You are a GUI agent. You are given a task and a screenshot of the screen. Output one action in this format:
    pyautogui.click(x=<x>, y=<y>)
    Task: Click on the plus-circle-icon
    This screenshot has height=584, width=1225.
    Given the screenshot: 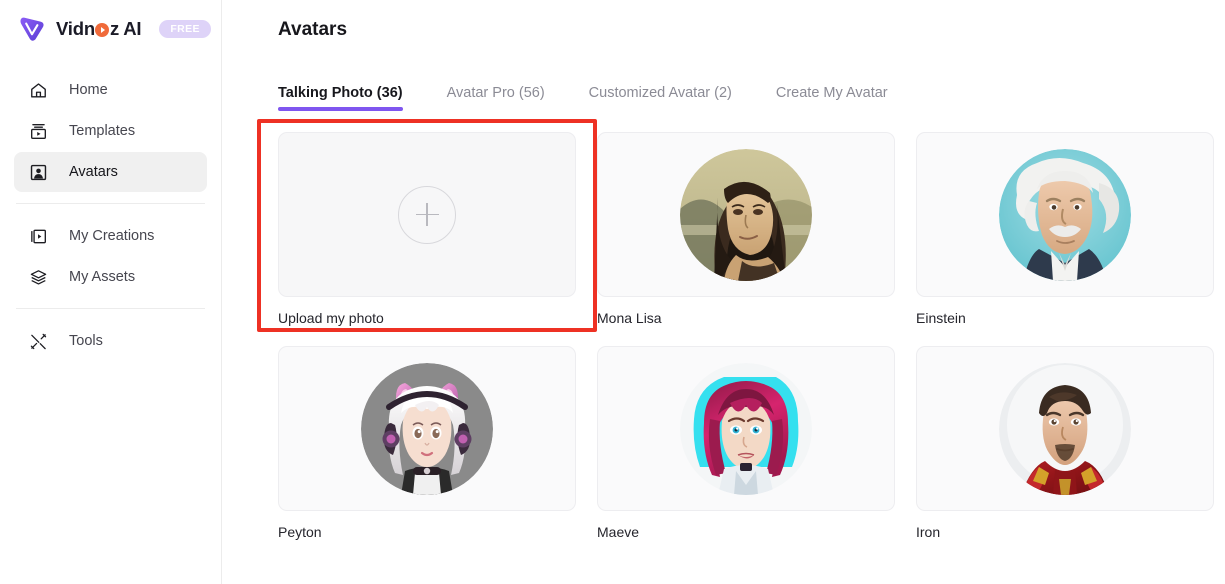 What is the action you would take?
    pyautogui.click(x=427, y=214)
    